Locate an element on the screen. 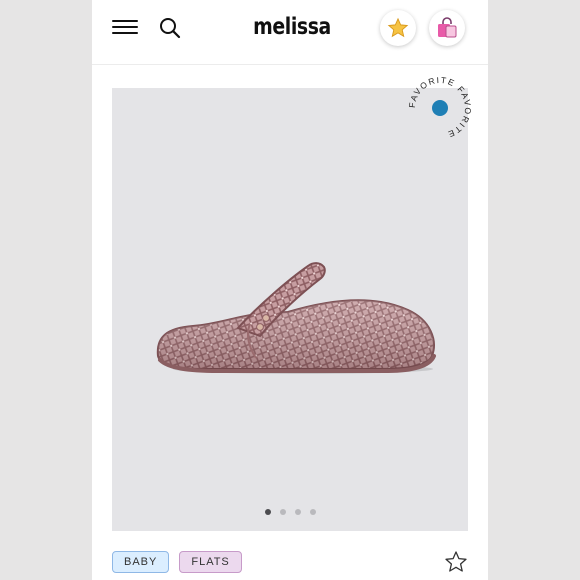  product-tags: BABY FLATS is located at coordinates (177, 562).